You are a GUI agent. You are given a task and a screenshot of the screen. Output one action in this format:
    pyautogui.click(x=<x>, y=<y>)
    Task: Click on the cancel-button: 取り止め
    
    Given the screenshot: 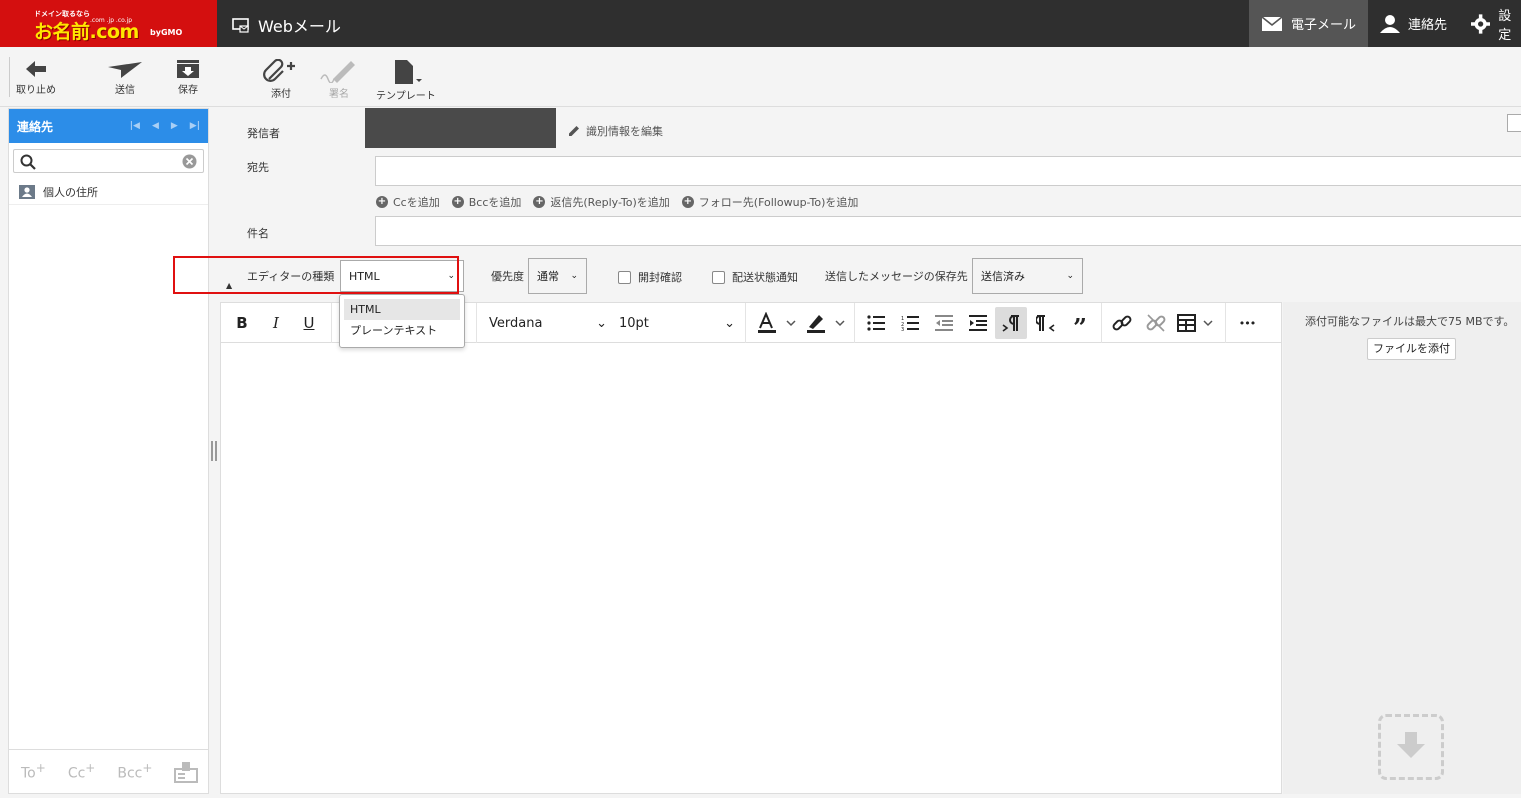 What is the action you would take?
    pyautogui.click(x=36, y=77)
    